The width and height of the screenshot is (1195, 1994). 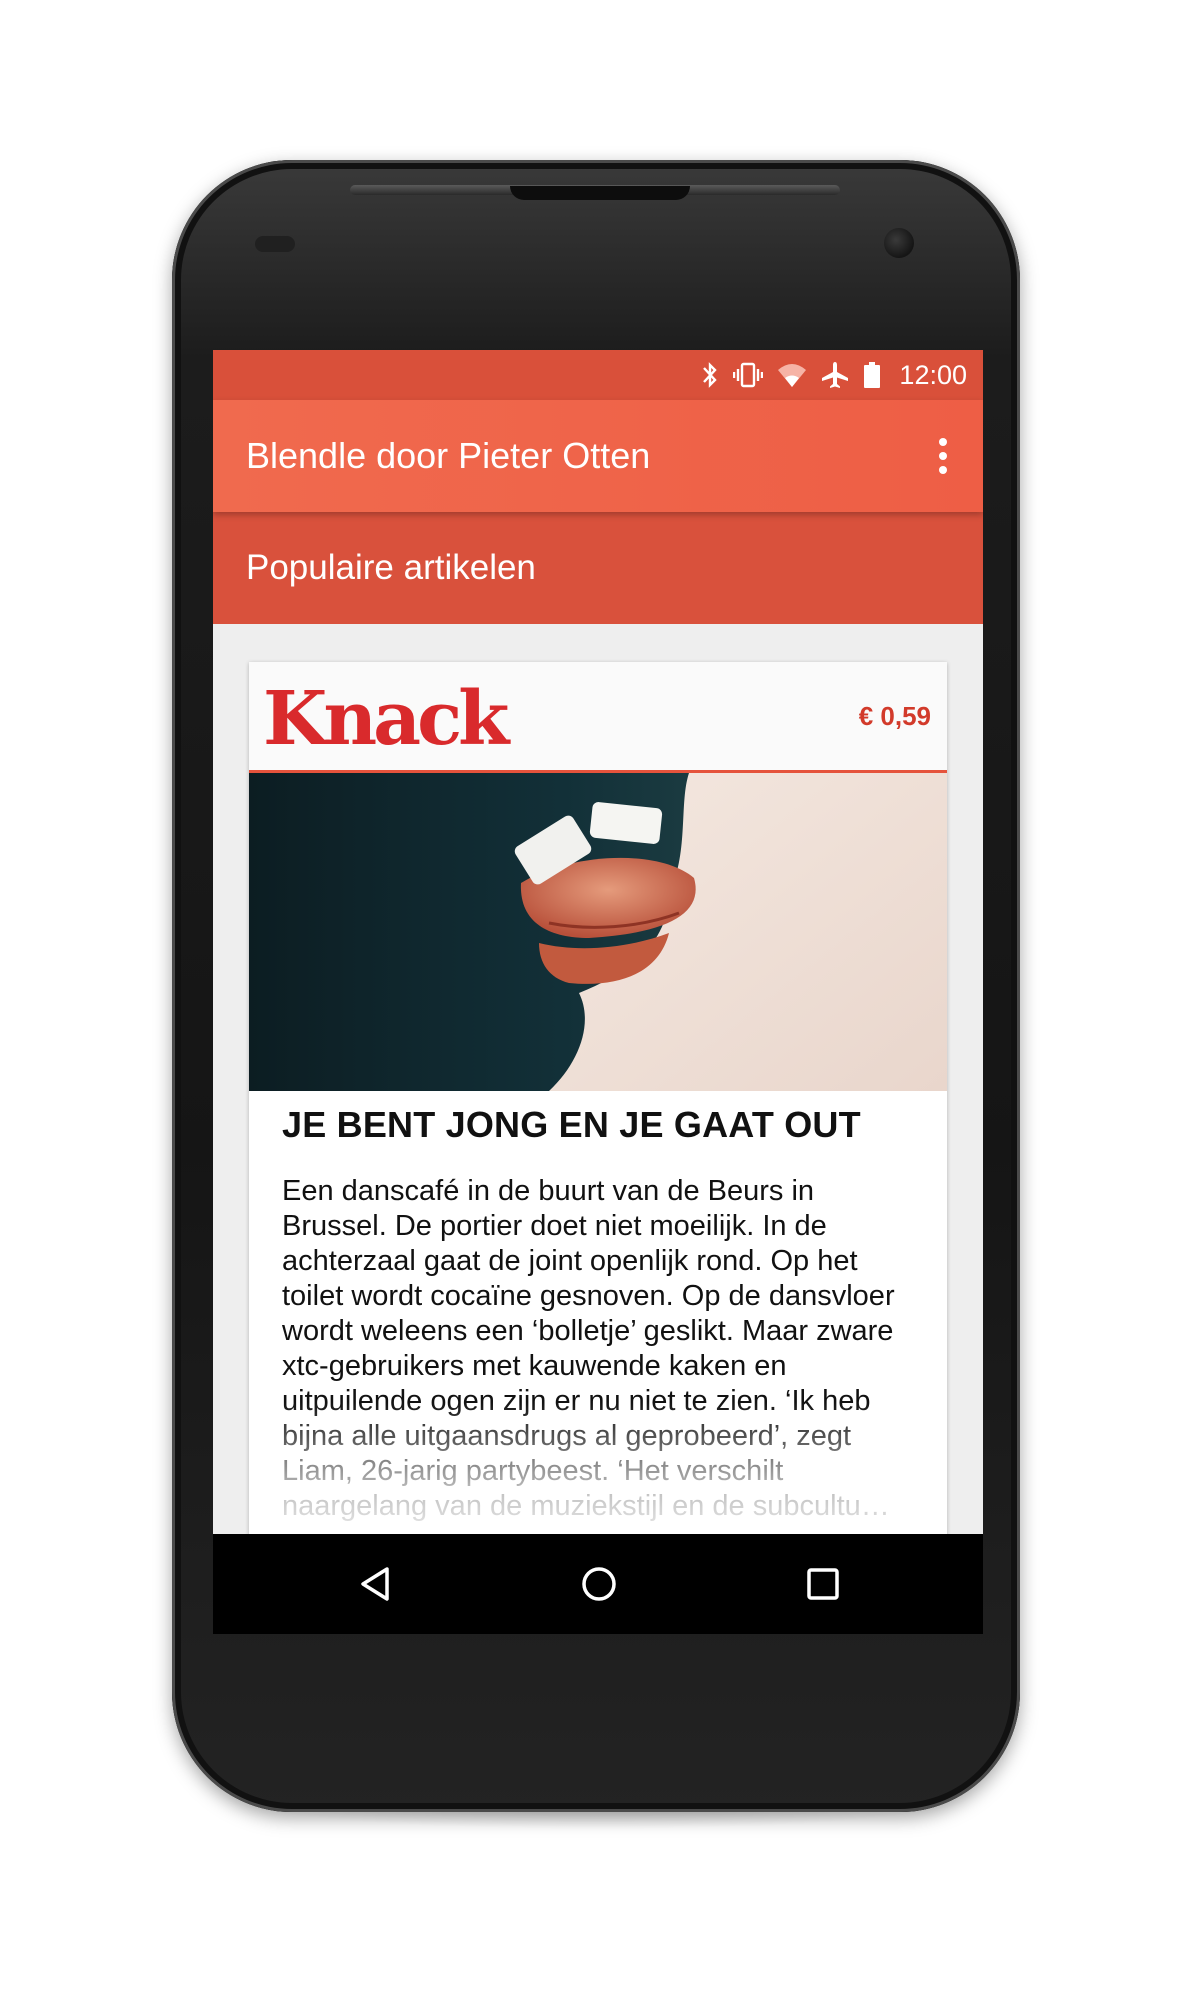 What do you see at coordinates (448, 455) in the screenshot?
I see `app-title: Blendle door Pieter Otten` at bounding box center [448, 455].